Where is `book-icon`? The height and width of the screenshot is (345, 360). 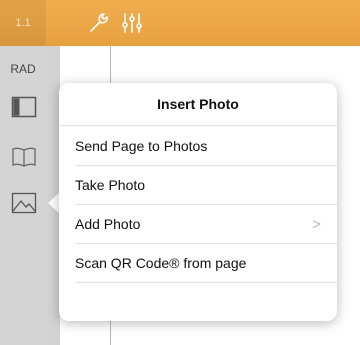 book-icon is located at coordinates (24, 157).